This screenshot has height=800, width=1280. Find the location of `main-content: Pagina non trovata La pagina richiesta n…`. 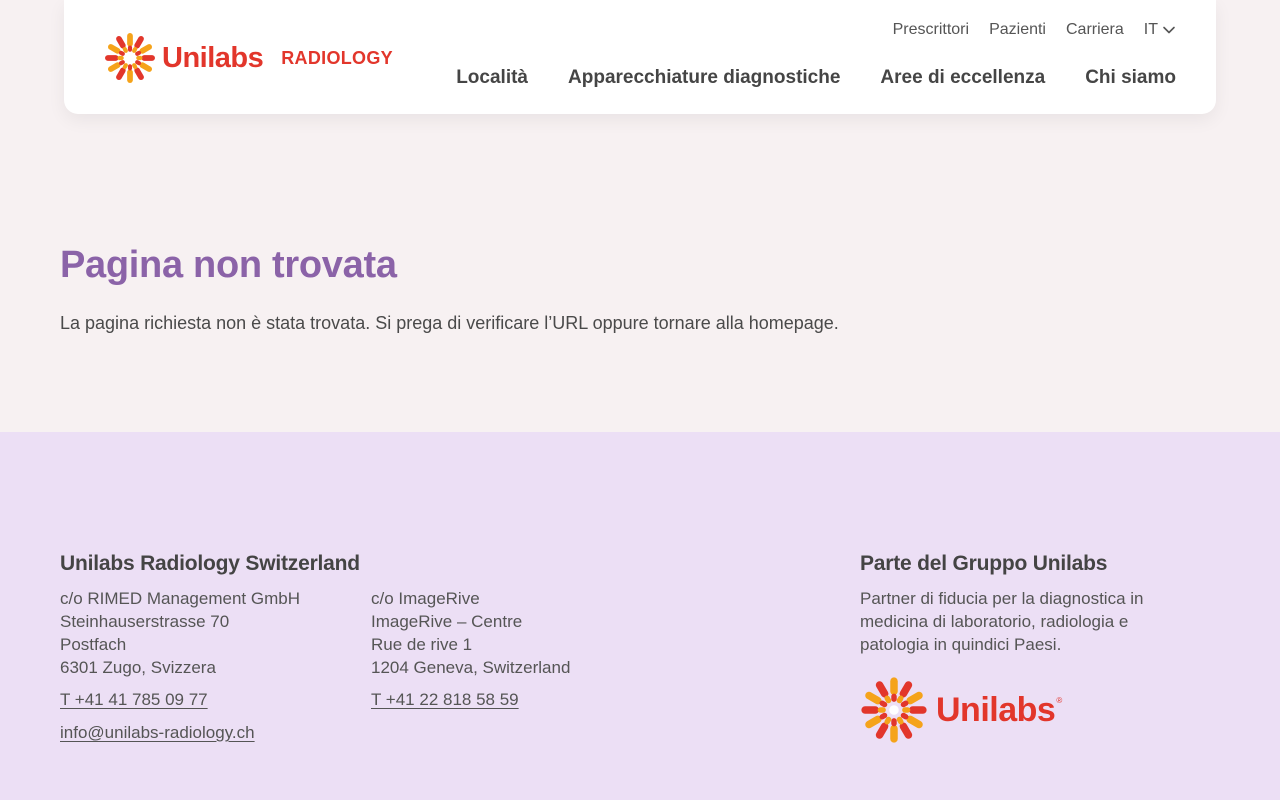

main-content: Pagina non trovata La pagina richiesta n… is located at coordinates (640, 289).